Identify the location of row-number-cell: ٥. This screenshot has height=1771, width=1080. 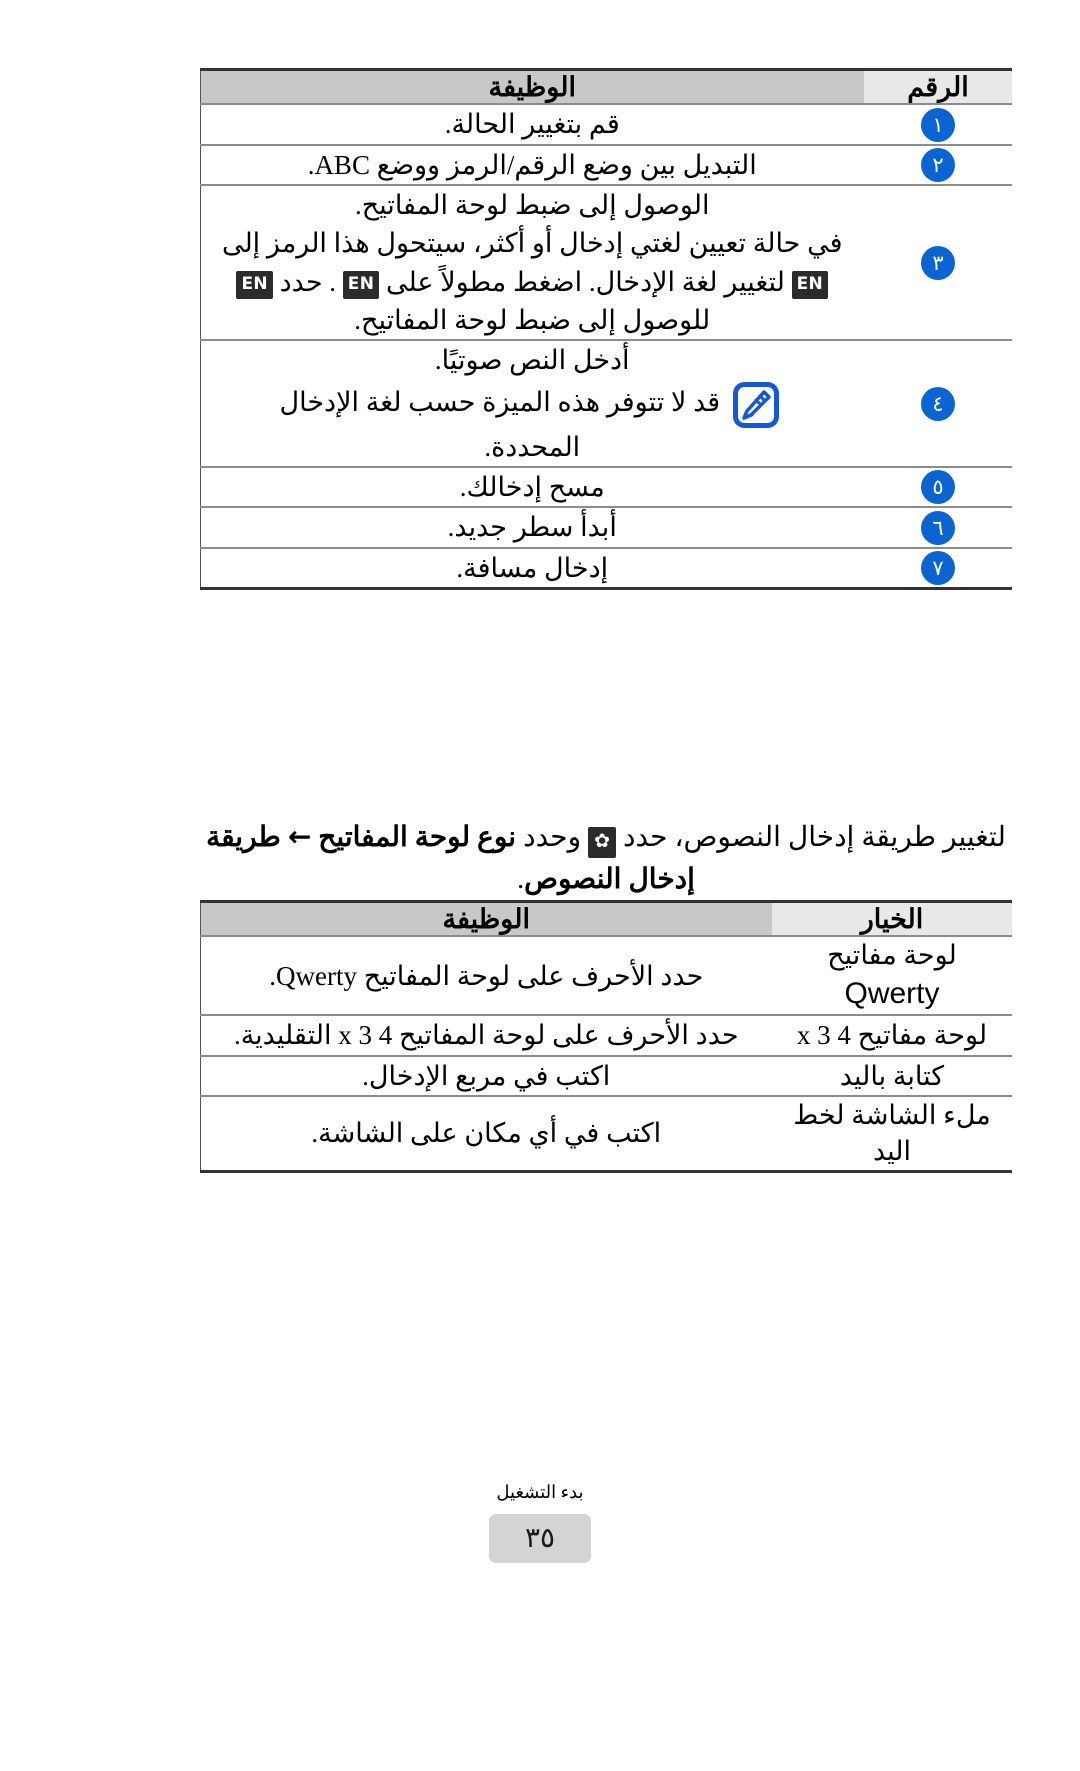
(938, 488).